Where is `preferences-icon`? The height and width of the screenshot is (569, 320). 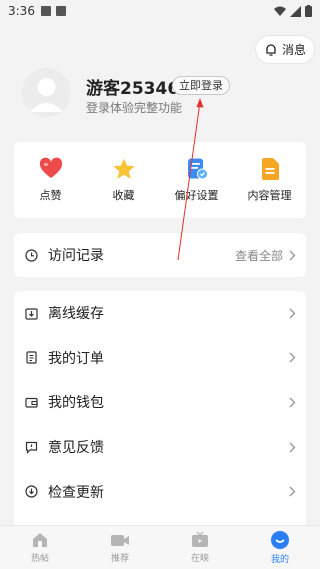 preferences-icon is located at coordinates (197, 169).